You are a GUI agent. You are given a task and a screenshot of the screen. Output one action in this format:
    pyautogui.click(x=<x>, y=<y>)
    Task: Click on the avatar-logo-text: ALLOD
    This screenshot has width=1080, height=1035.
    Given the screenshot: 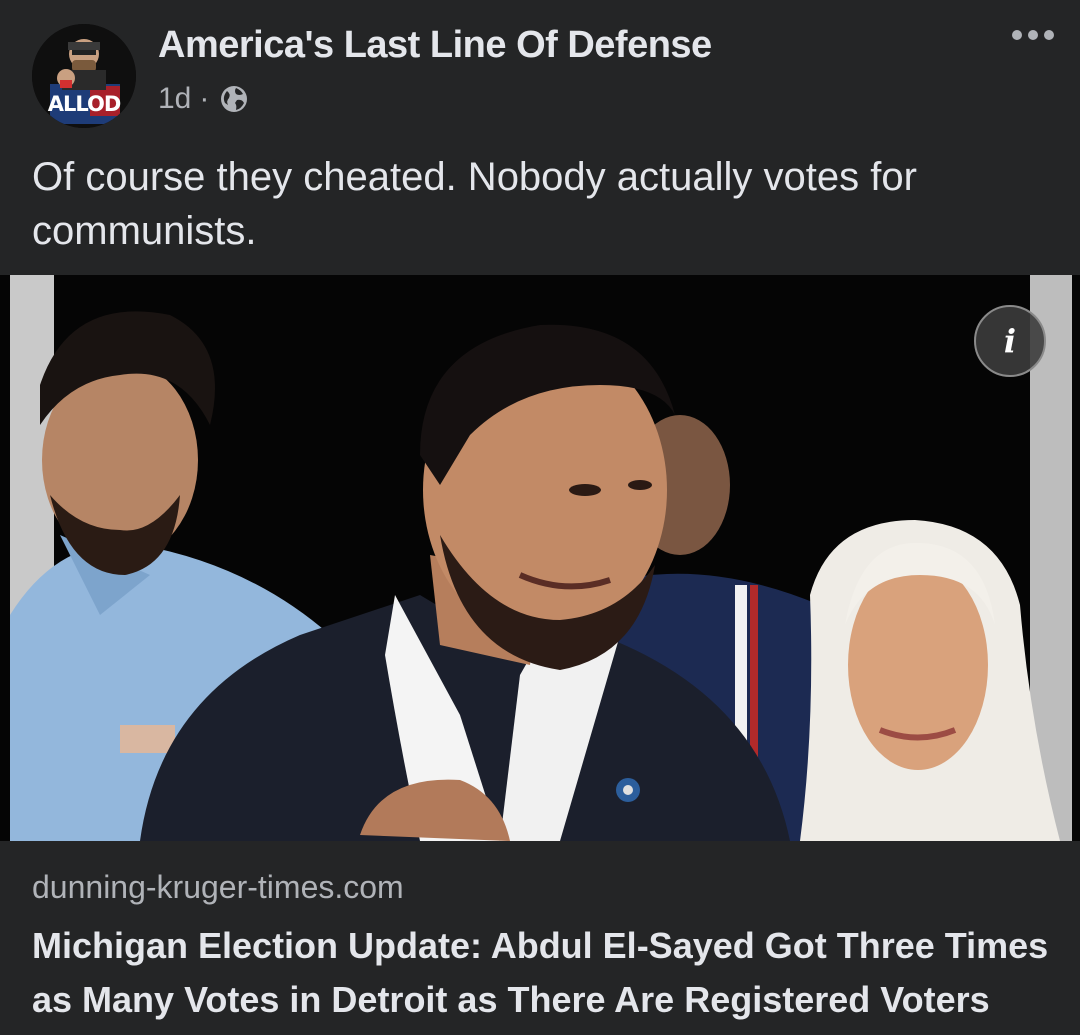 What is the action you would take?
    pyautogui.click(x=84, y=104)
    